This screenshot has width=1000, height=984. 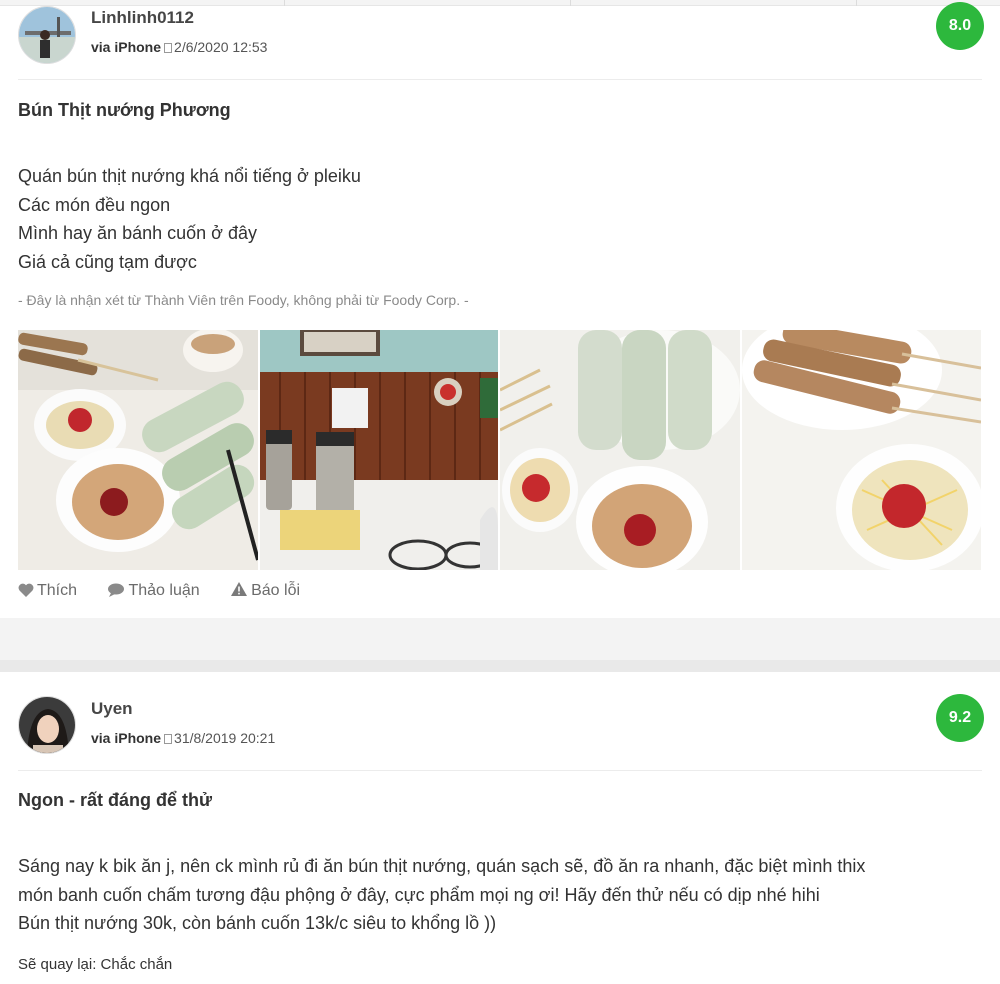 I want to click on like-label: Thích, so click(x=57, y=590).